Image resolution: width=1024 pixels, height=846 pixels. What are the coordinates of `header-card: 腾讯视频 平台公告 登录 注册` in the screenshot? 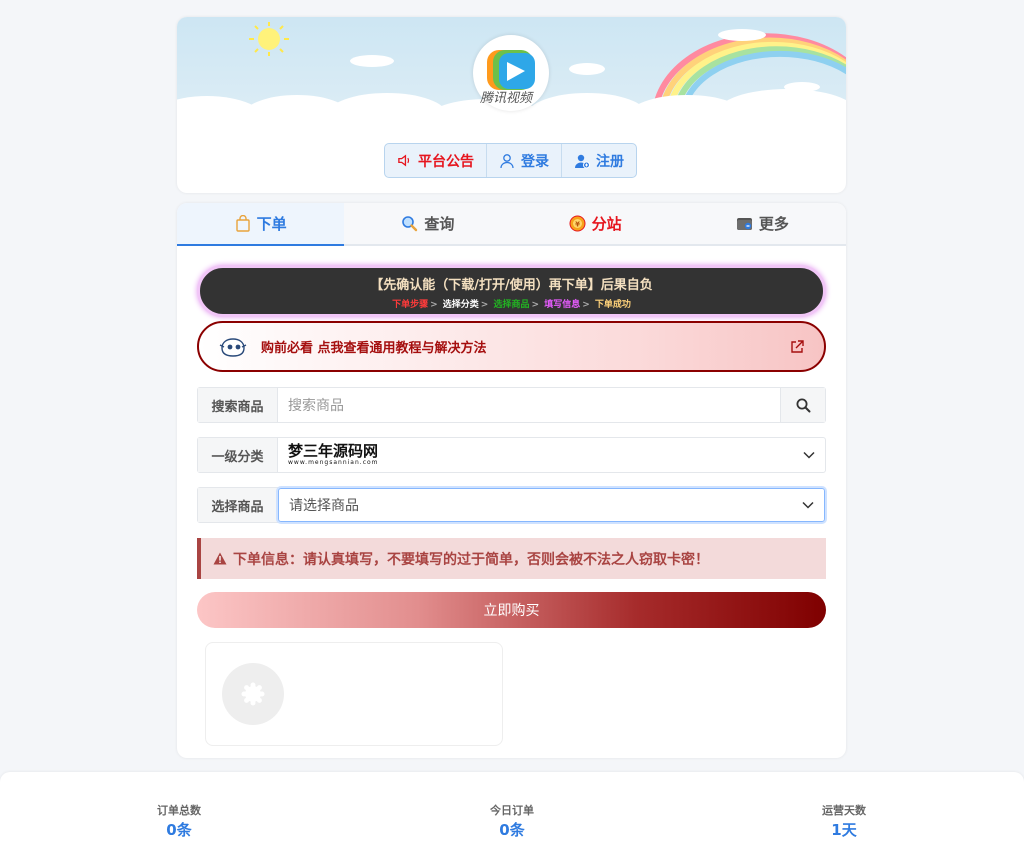 It's located at (511, 105).